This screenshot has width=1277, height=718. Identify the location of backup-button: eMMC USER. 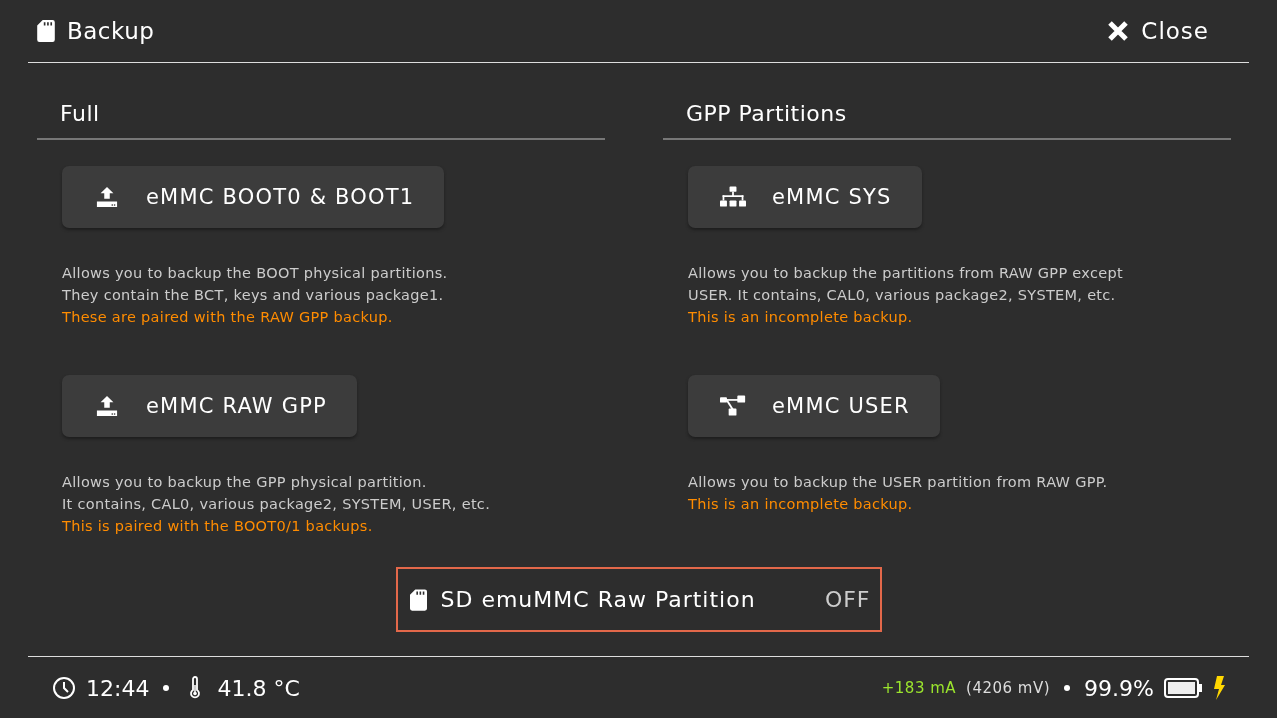
(814, 406).